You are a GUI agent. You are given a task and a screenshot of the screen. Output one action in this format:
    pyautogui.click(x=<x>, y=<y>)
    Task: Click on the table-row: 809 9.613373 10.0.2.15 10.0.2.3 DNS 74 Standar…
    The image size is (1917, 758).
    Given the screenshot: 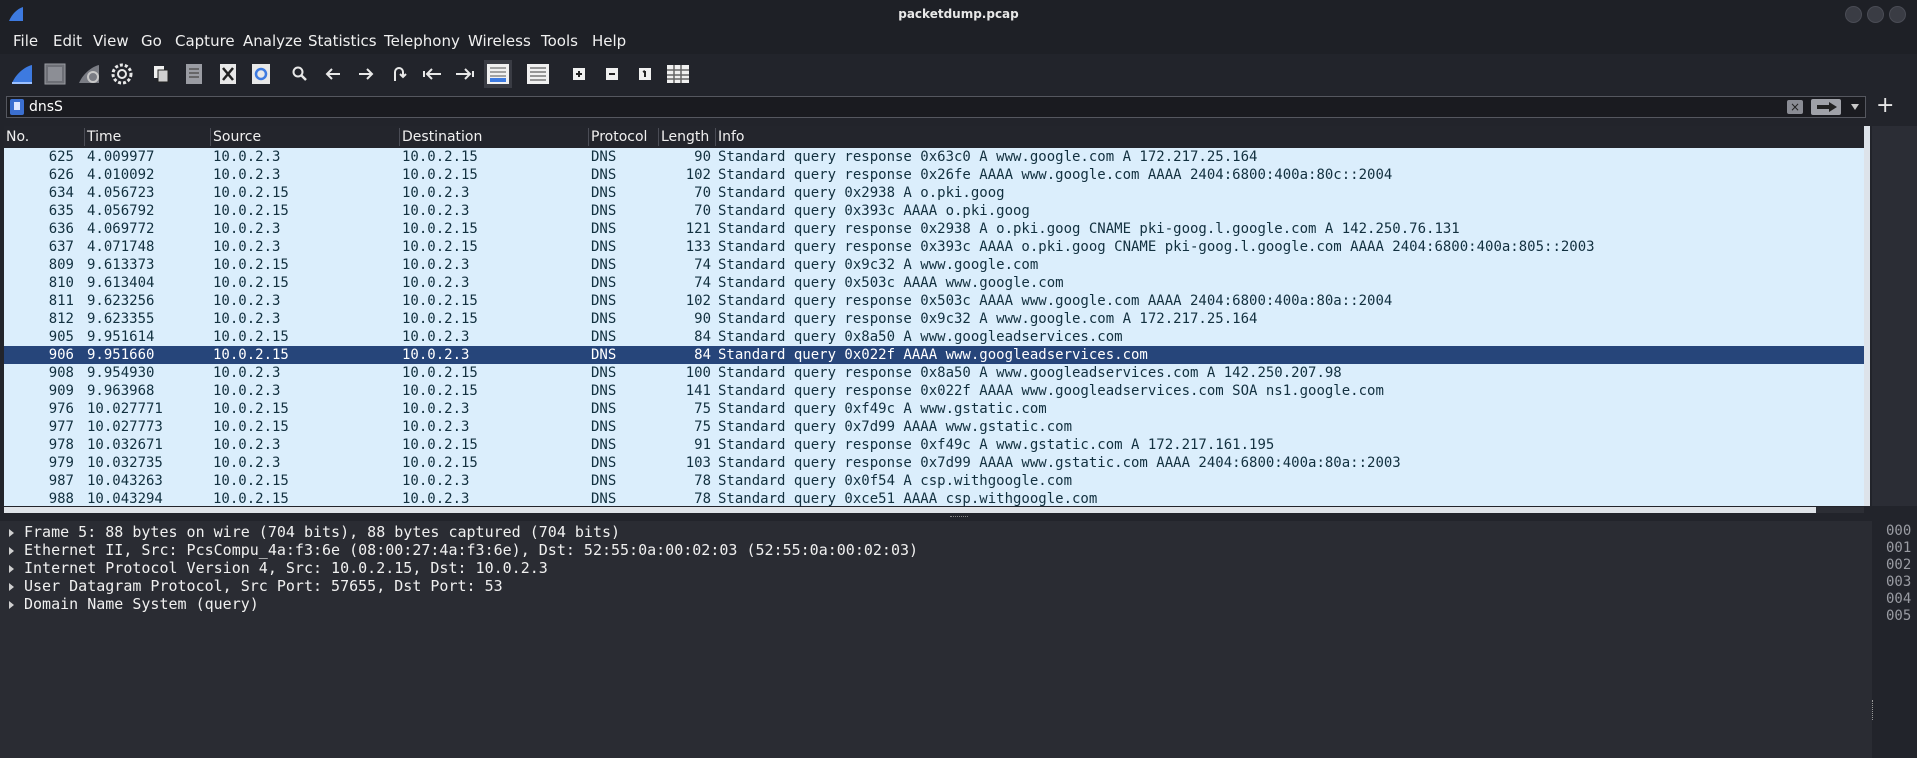 What is the action you would take?
    pyautogui.click(x=934, y=265)
    